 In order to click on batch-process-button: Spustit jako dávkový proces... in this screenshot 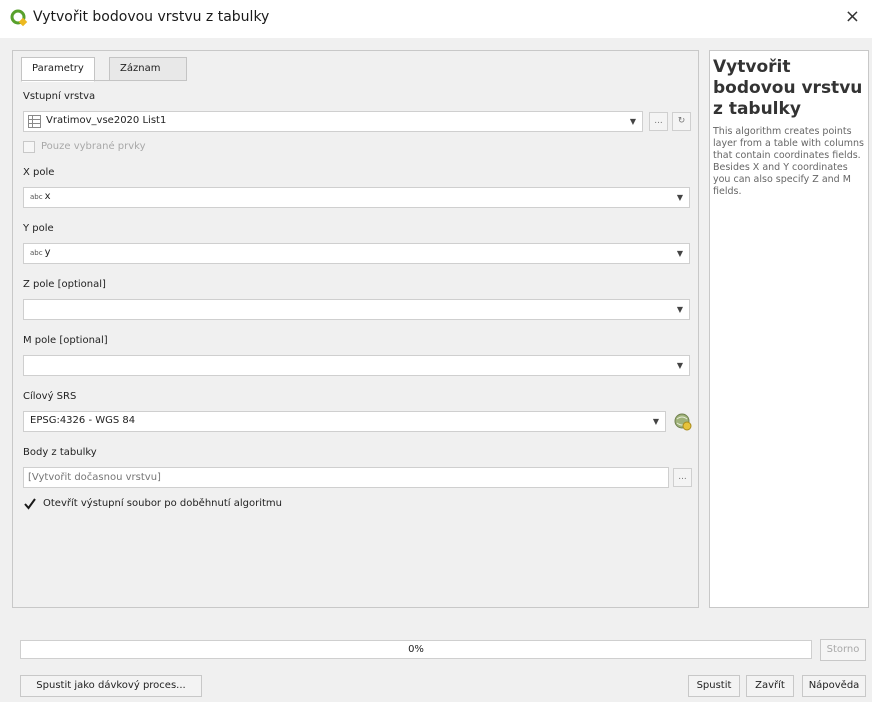, I will do `click(111, 686)`.